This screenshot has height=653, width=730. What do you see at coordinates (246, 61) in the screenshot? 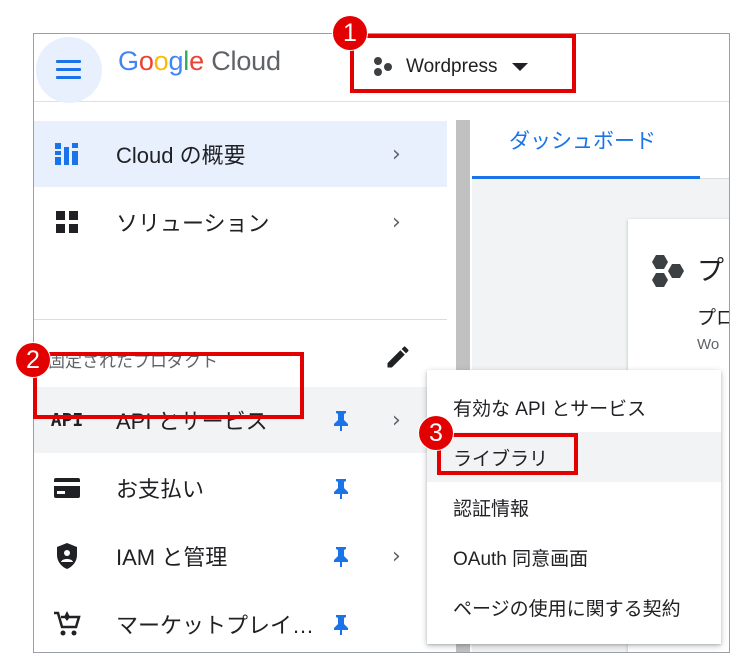
I see `logo-cloud-text: Cloud` at bounding box center [246, 61].